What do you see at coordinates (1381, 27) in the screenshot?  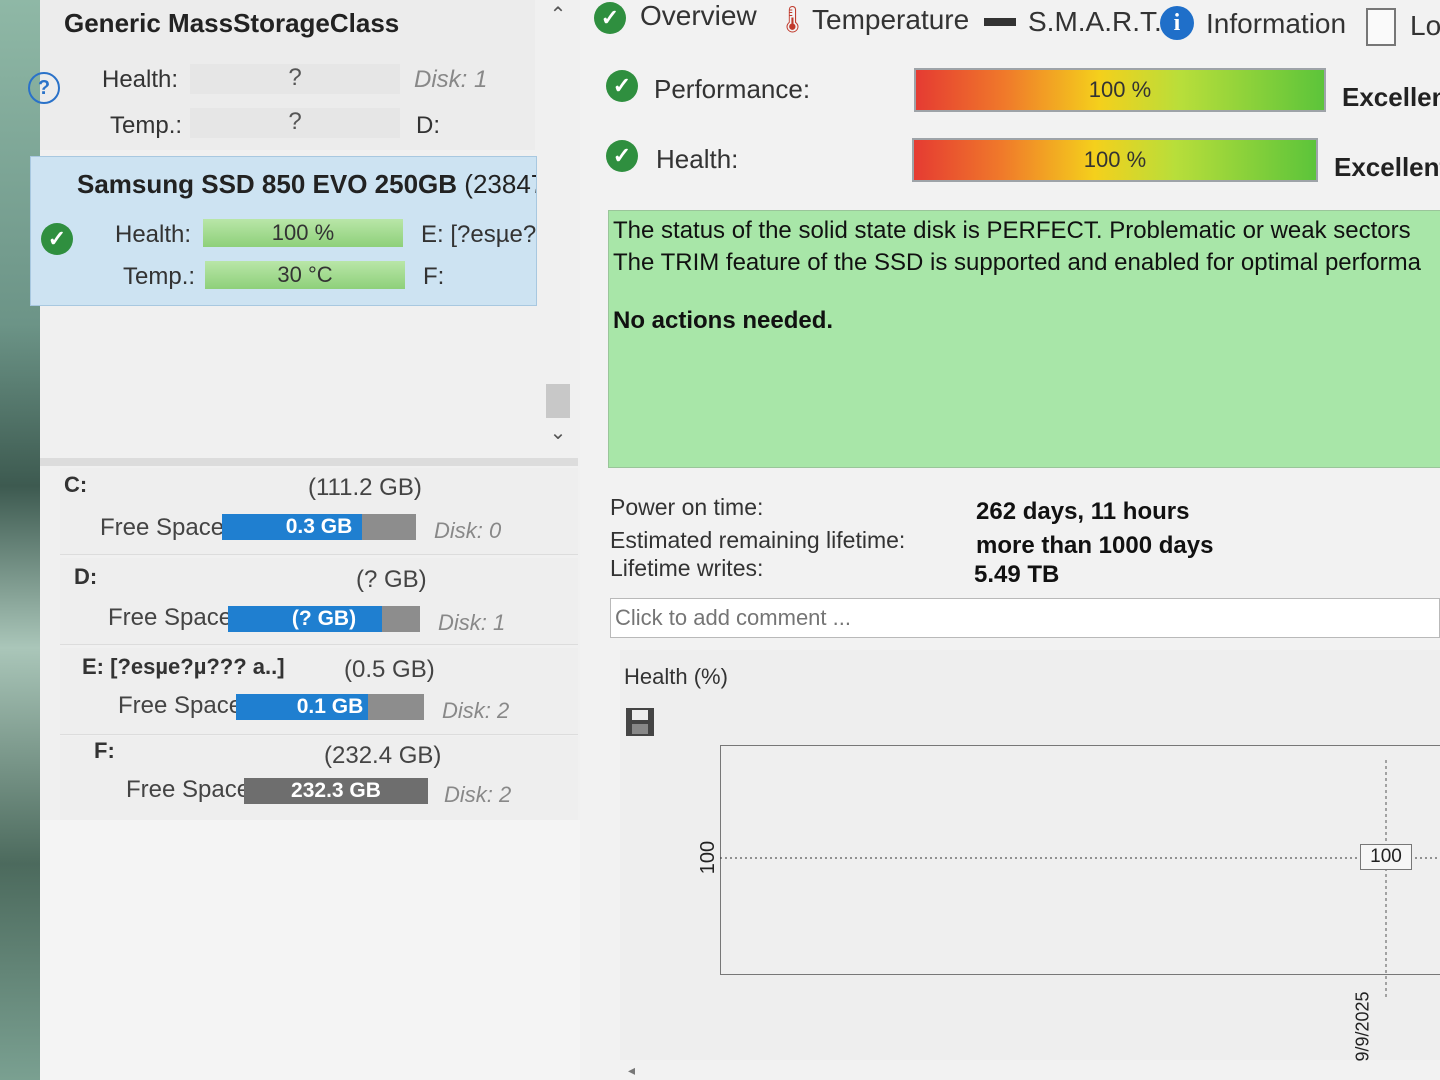 I see `document-icon` at bounding box center [1381, 27].